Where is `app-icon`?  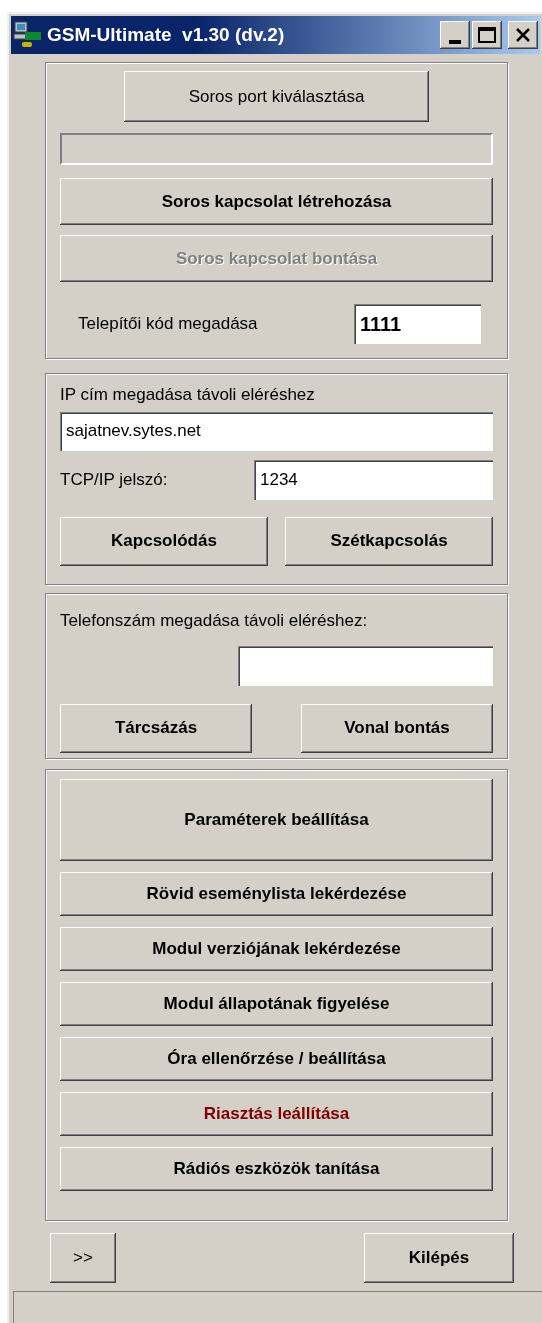
app-icon is located at coordinates (28, 35).